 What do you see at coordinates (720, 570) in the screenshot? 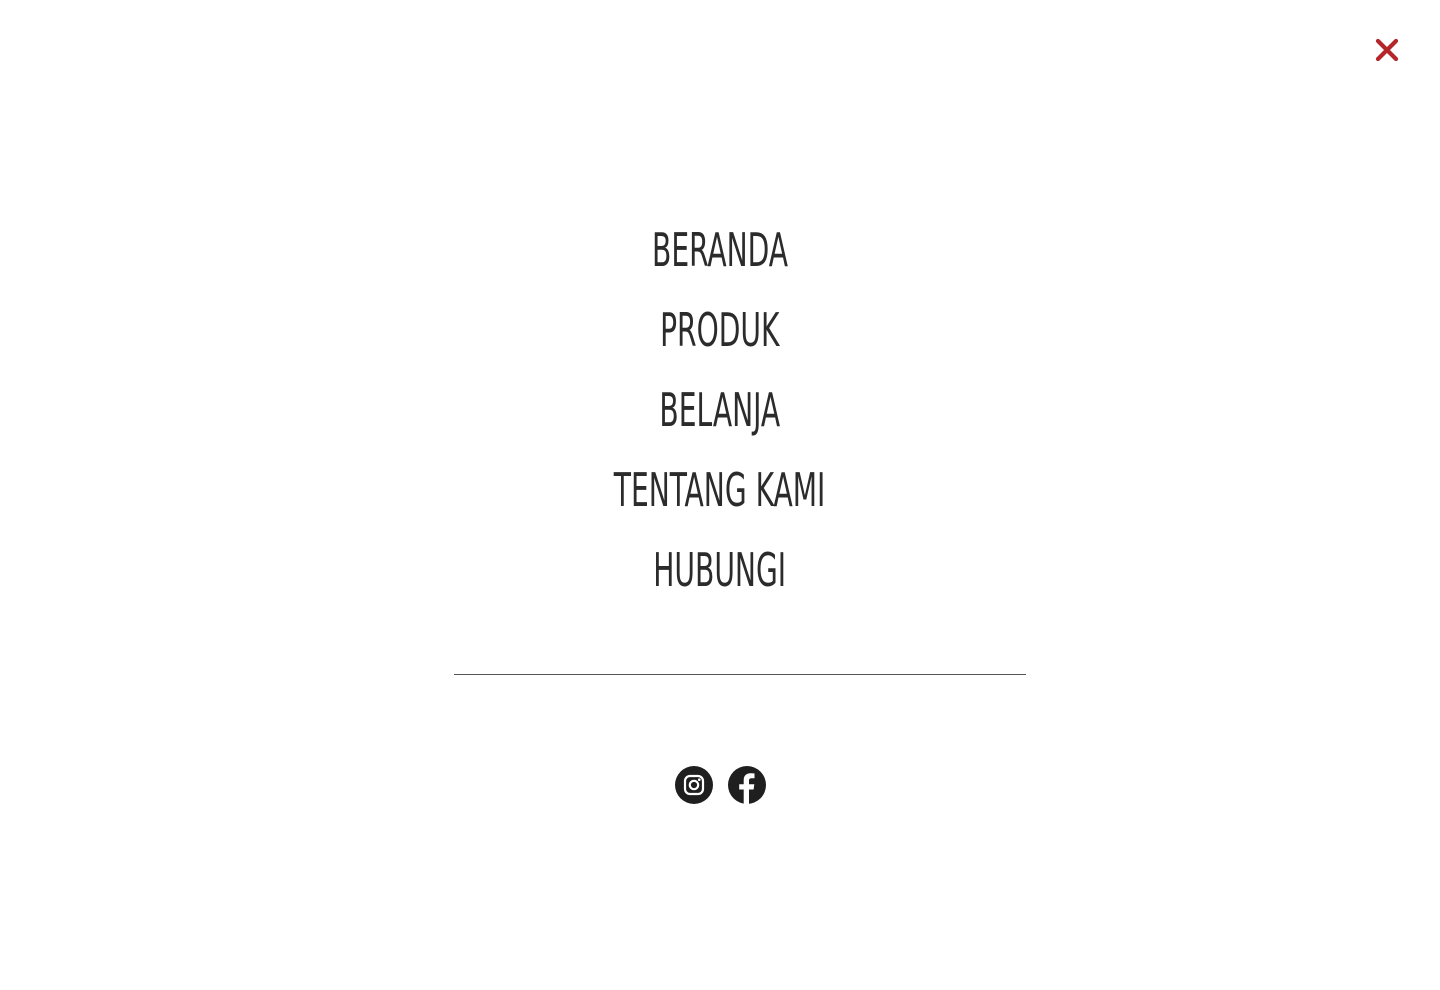
I see `nav-item-hubungi: Hubungi` at bounding box center [720, 570].